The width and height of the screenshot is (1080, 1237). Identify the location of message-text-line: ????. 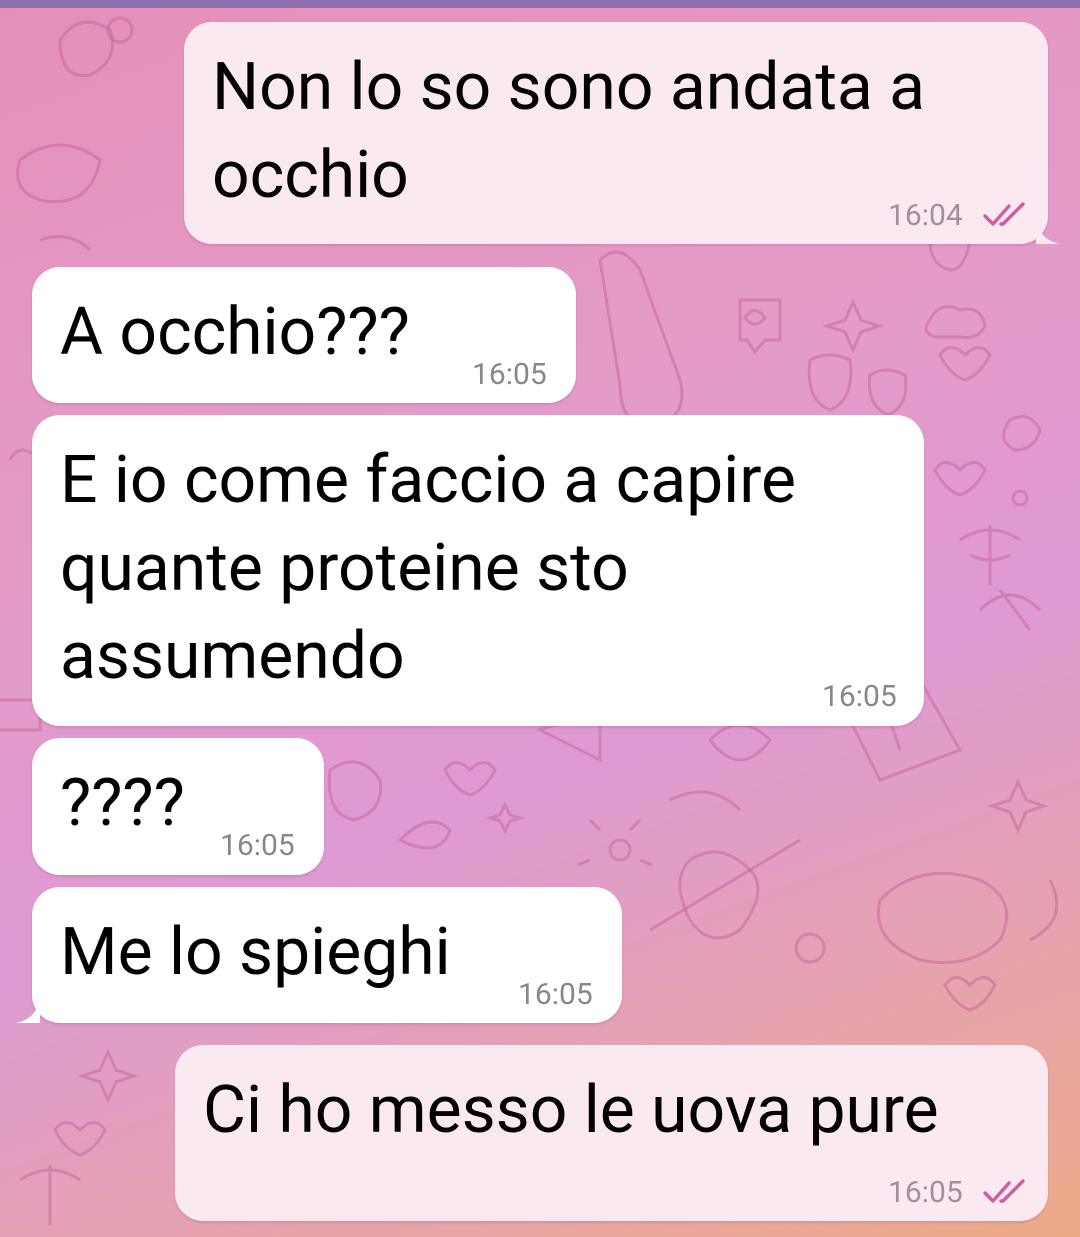
(122, 803).